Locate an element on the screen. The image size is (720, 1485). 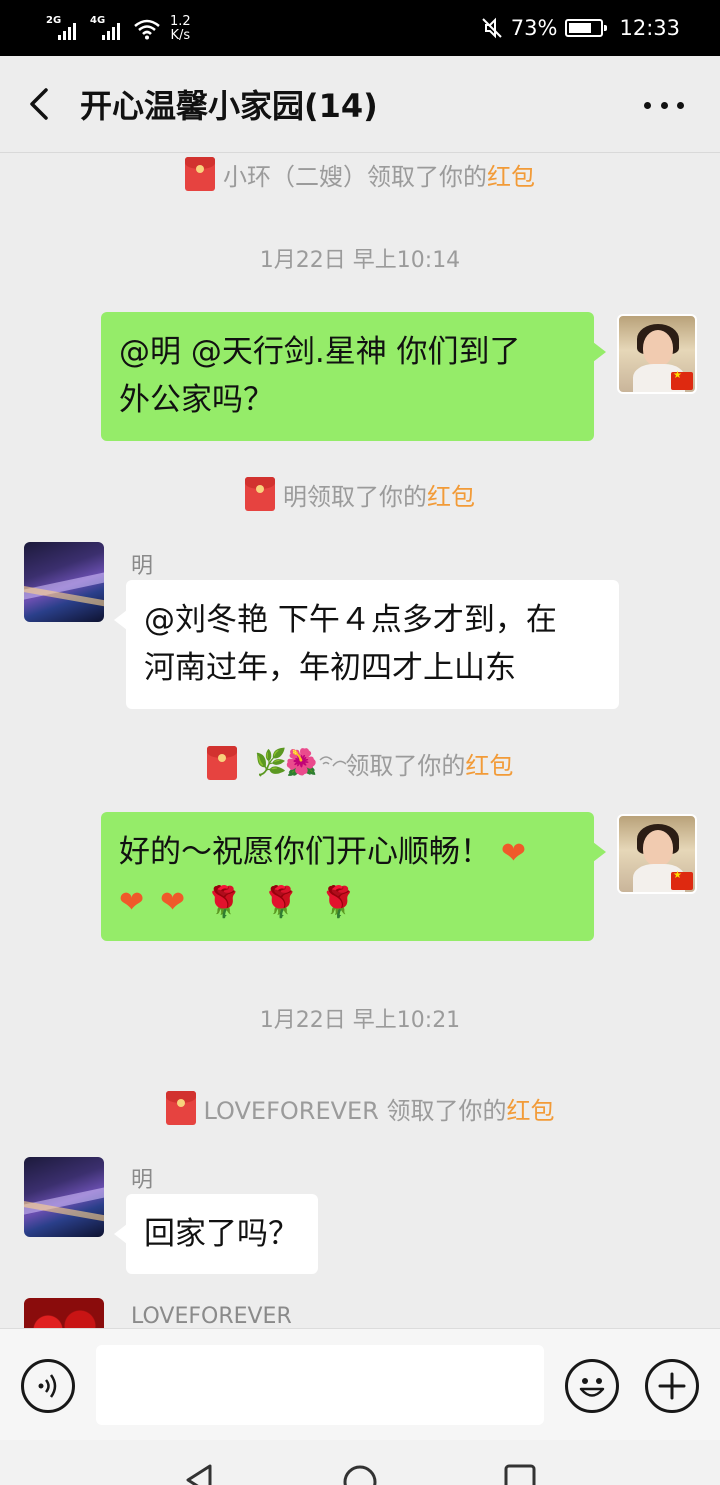
input-bar is located at coordinates (360, 1384).